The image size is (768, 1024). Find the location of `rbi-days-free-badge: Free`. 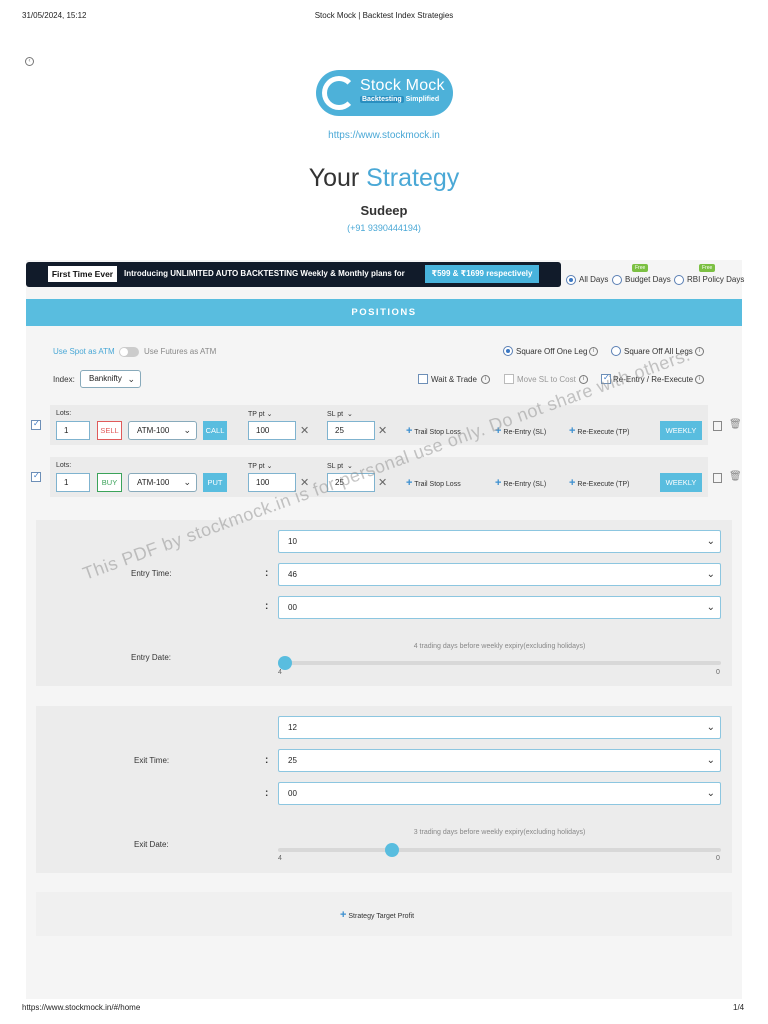

rbi-days-free-badge: Free is located at coordinates (707, 268).